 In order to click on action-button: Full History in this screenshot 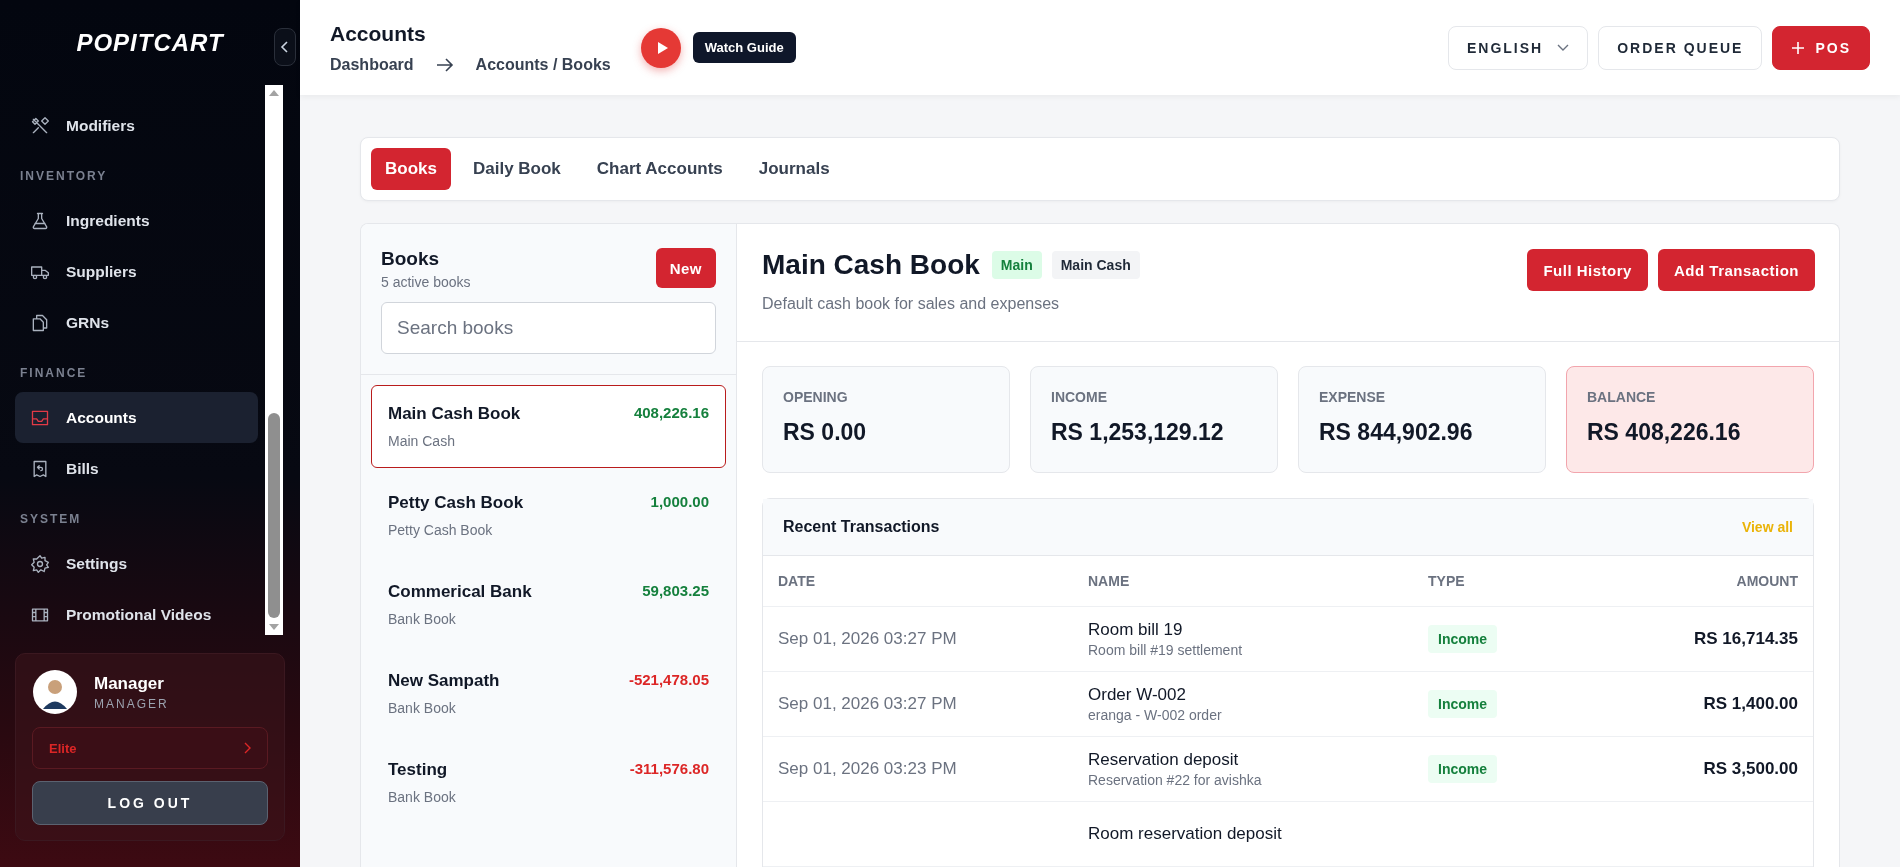, I will do `click(1587, 270)`.